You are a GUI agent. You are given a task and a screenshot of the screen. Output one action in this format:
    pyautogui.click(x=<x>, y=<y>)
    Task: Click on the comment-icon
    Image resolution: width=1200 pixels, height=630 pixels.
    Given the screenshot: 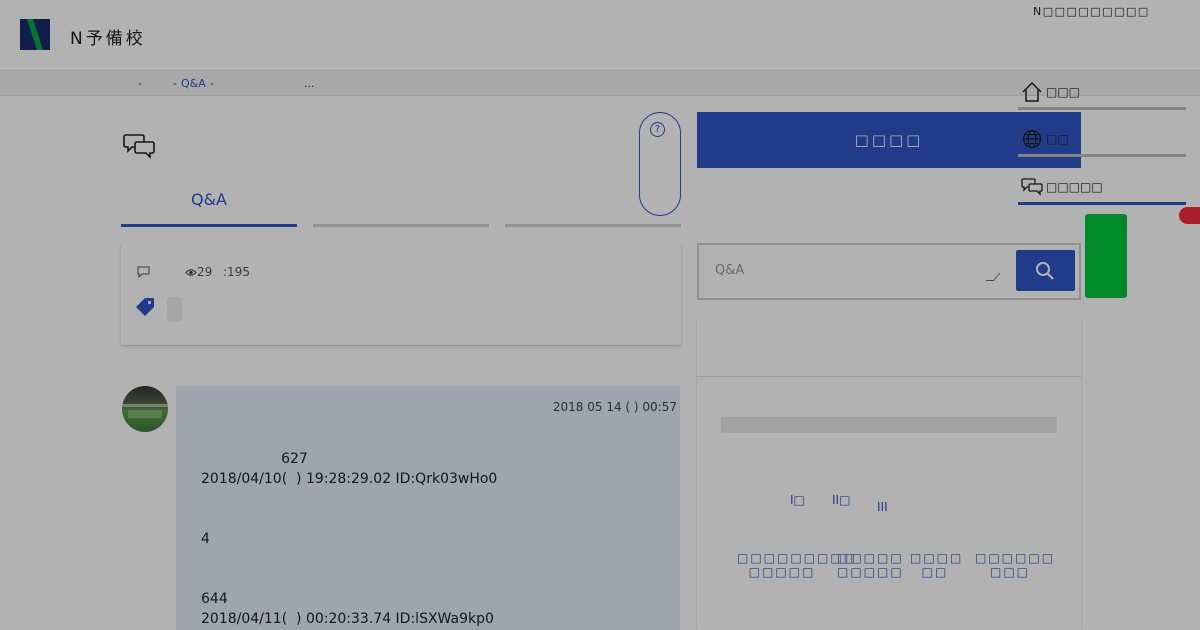 What is the action you would take?
    pyautogui.click(x=143, y=272)
    